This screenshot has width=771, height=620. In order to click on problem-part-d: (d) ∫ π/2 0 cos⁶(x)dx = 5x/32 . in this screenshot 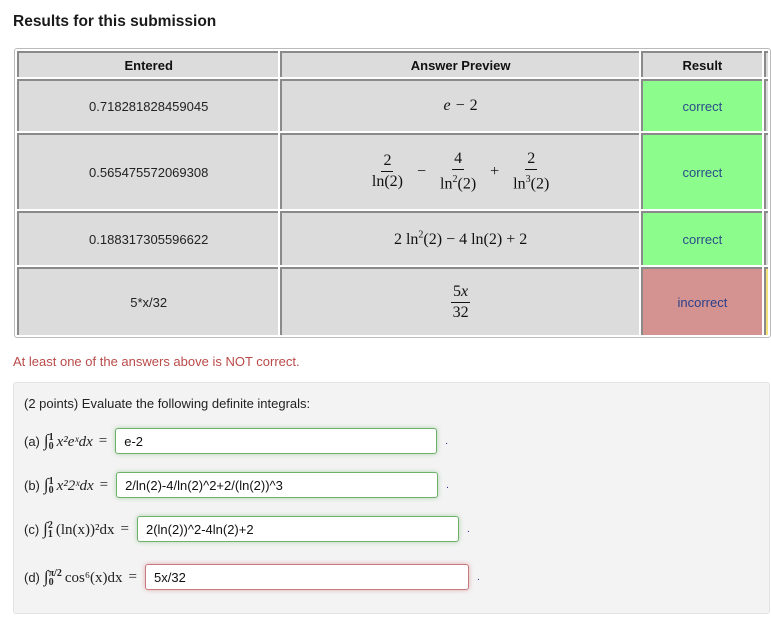, I will do `click(252, 577)`.